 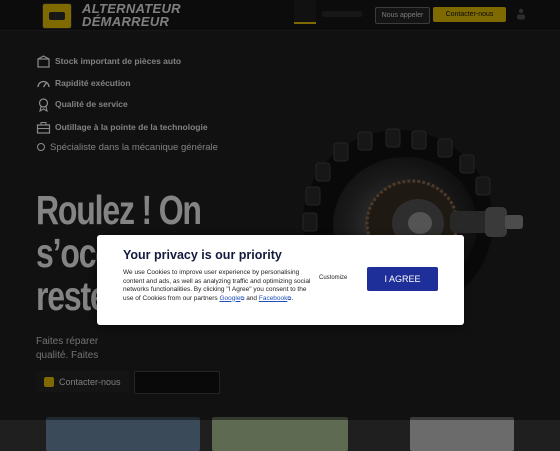 I want to click on customize-button: Customize, so click(x=333, y=278).